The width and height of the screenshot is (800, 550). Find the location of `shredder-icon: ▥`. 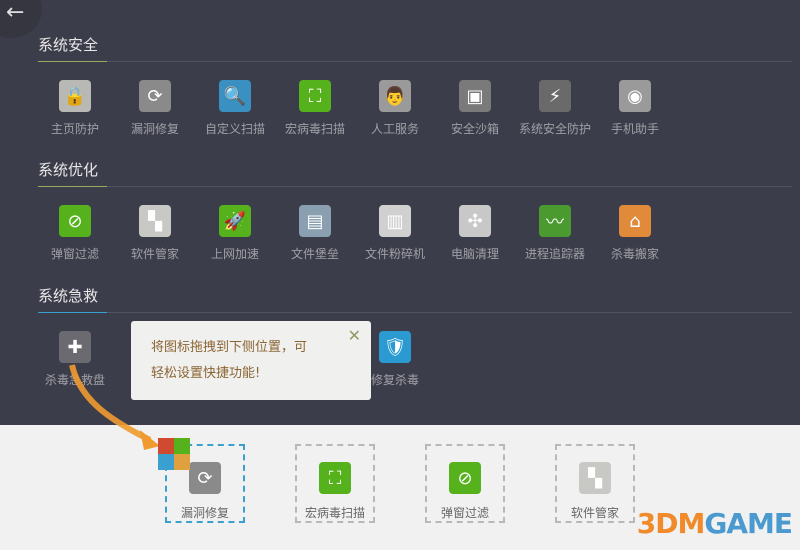

shredder-icon: ▥ is located at coordinates (395, 221).